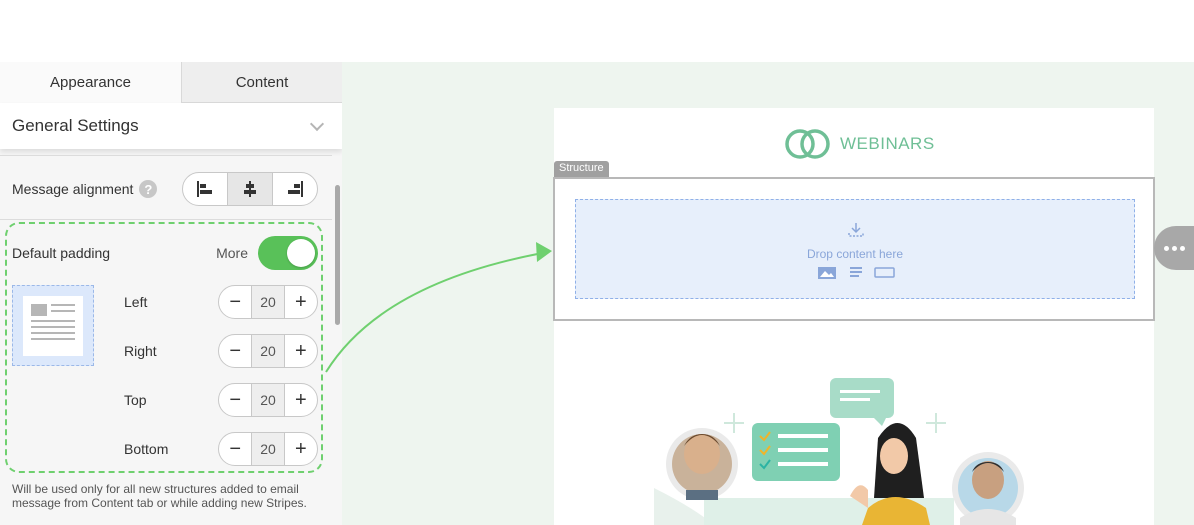 The image size is (1194, 525). What do you see at coordinates (171, 126) in the screenshot?
I see `general-settings-header: General Settings` at bounding box center [171, 126].